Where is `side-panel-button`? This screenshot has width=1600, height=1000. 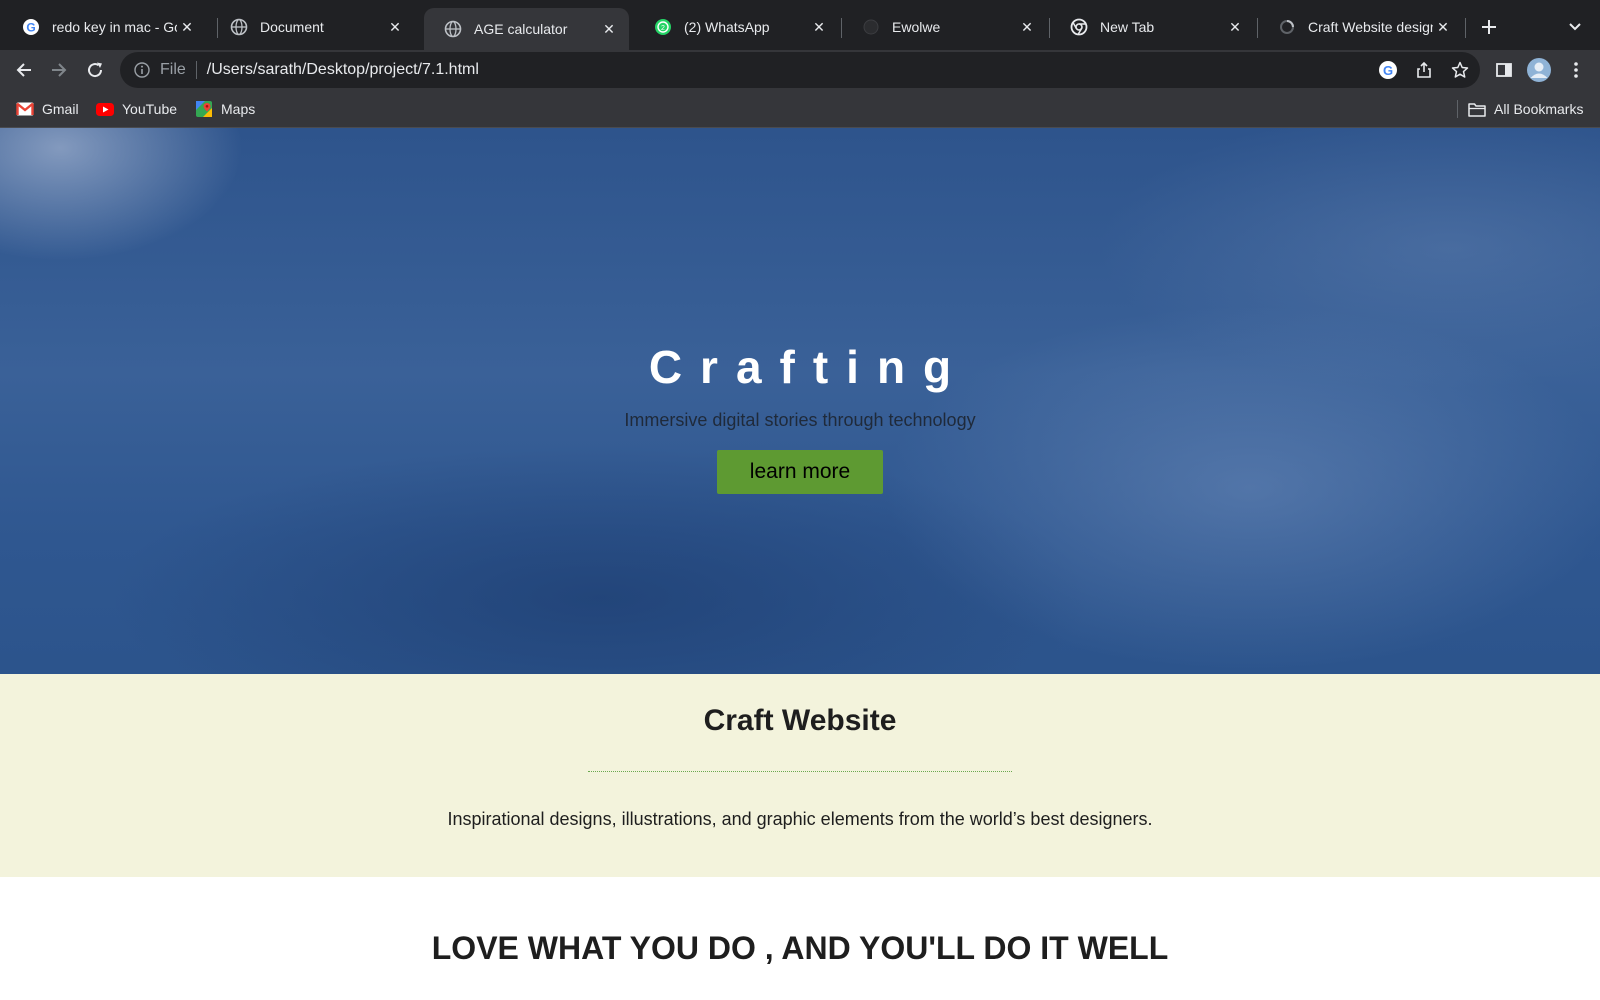
side-panel-button is located at coordinates (1504, 70).